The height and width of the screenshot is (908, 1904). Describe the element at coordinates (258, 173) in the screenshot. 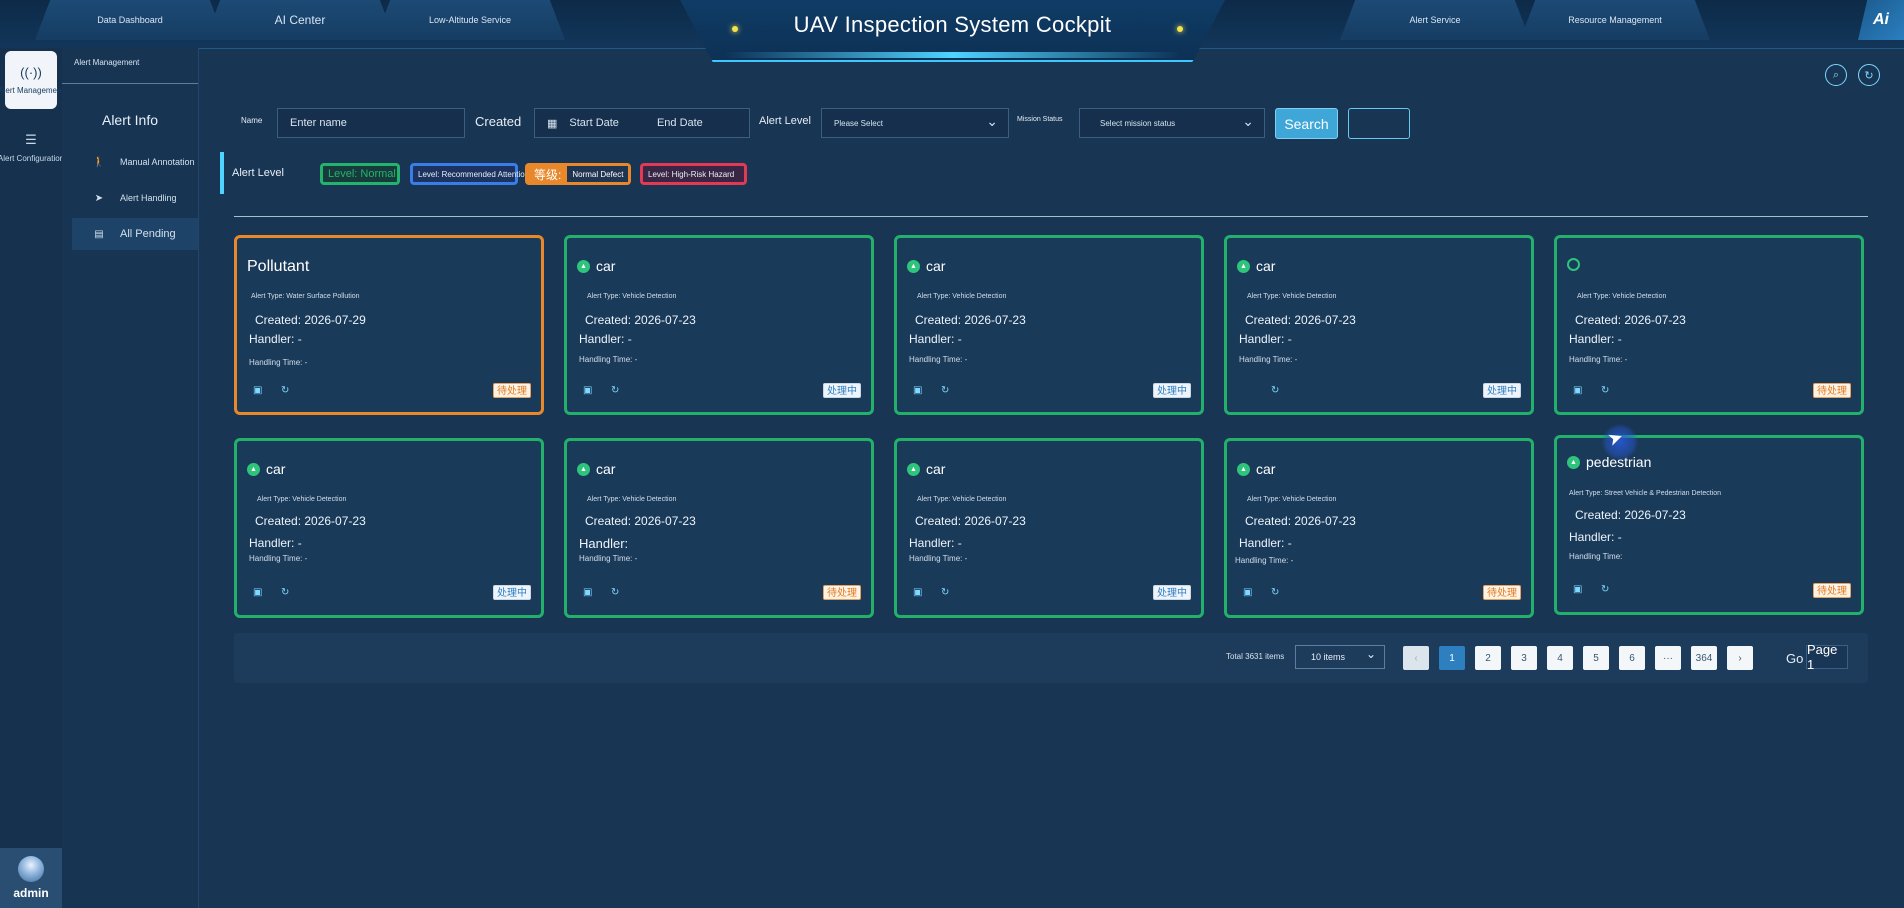

I see `legend-label: Alert Level` at that location.